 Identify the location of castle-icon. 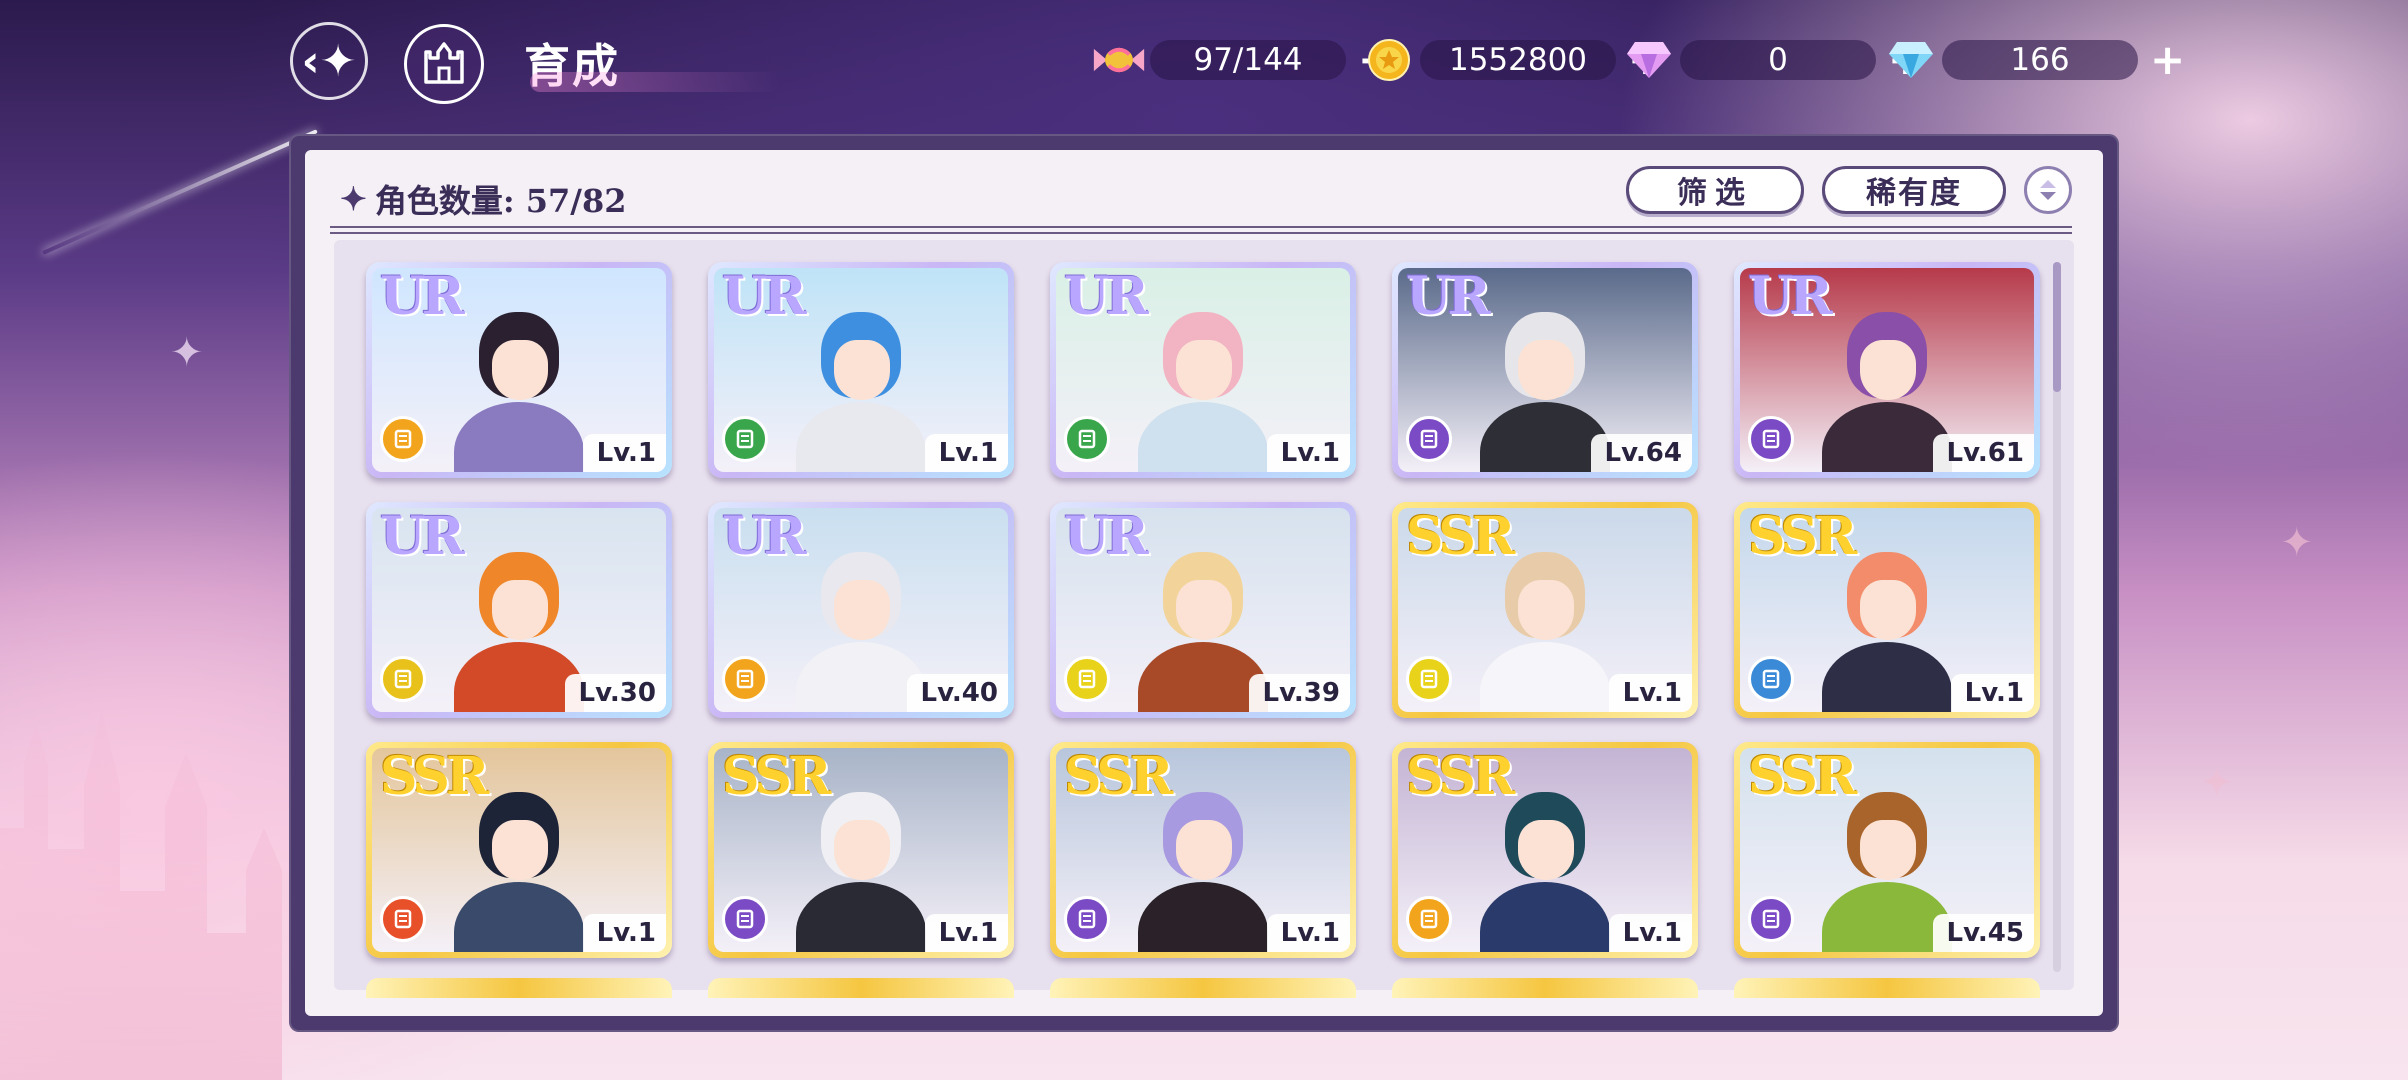
(444, 63).